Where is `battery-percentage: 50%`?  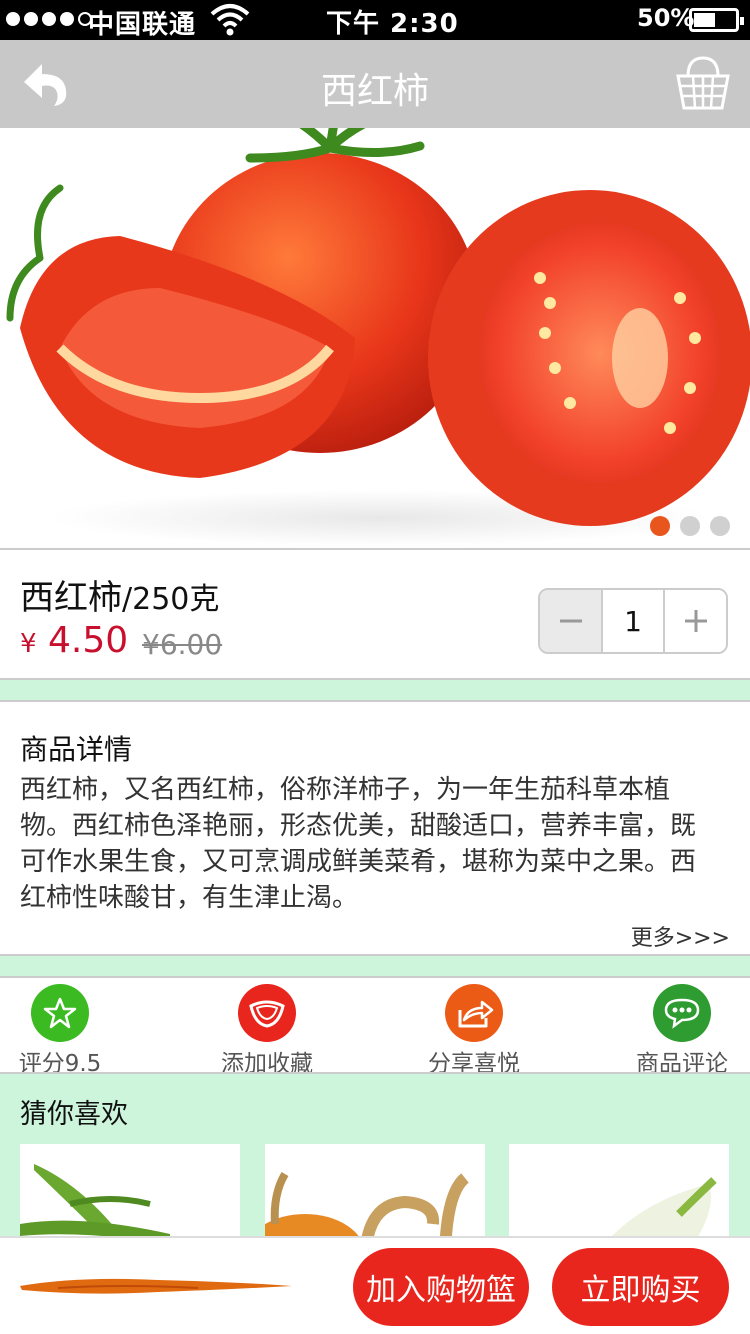 battery-percentage: 50% is located at coordinates (666, 18).